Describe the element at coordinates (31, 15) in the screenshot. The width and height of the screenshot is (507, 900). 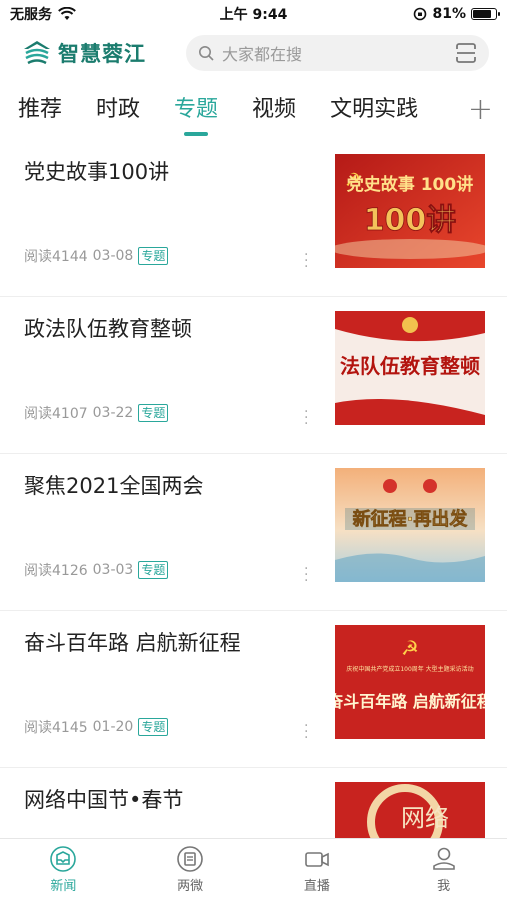
I see `carrier-label: 无服务` at that location.